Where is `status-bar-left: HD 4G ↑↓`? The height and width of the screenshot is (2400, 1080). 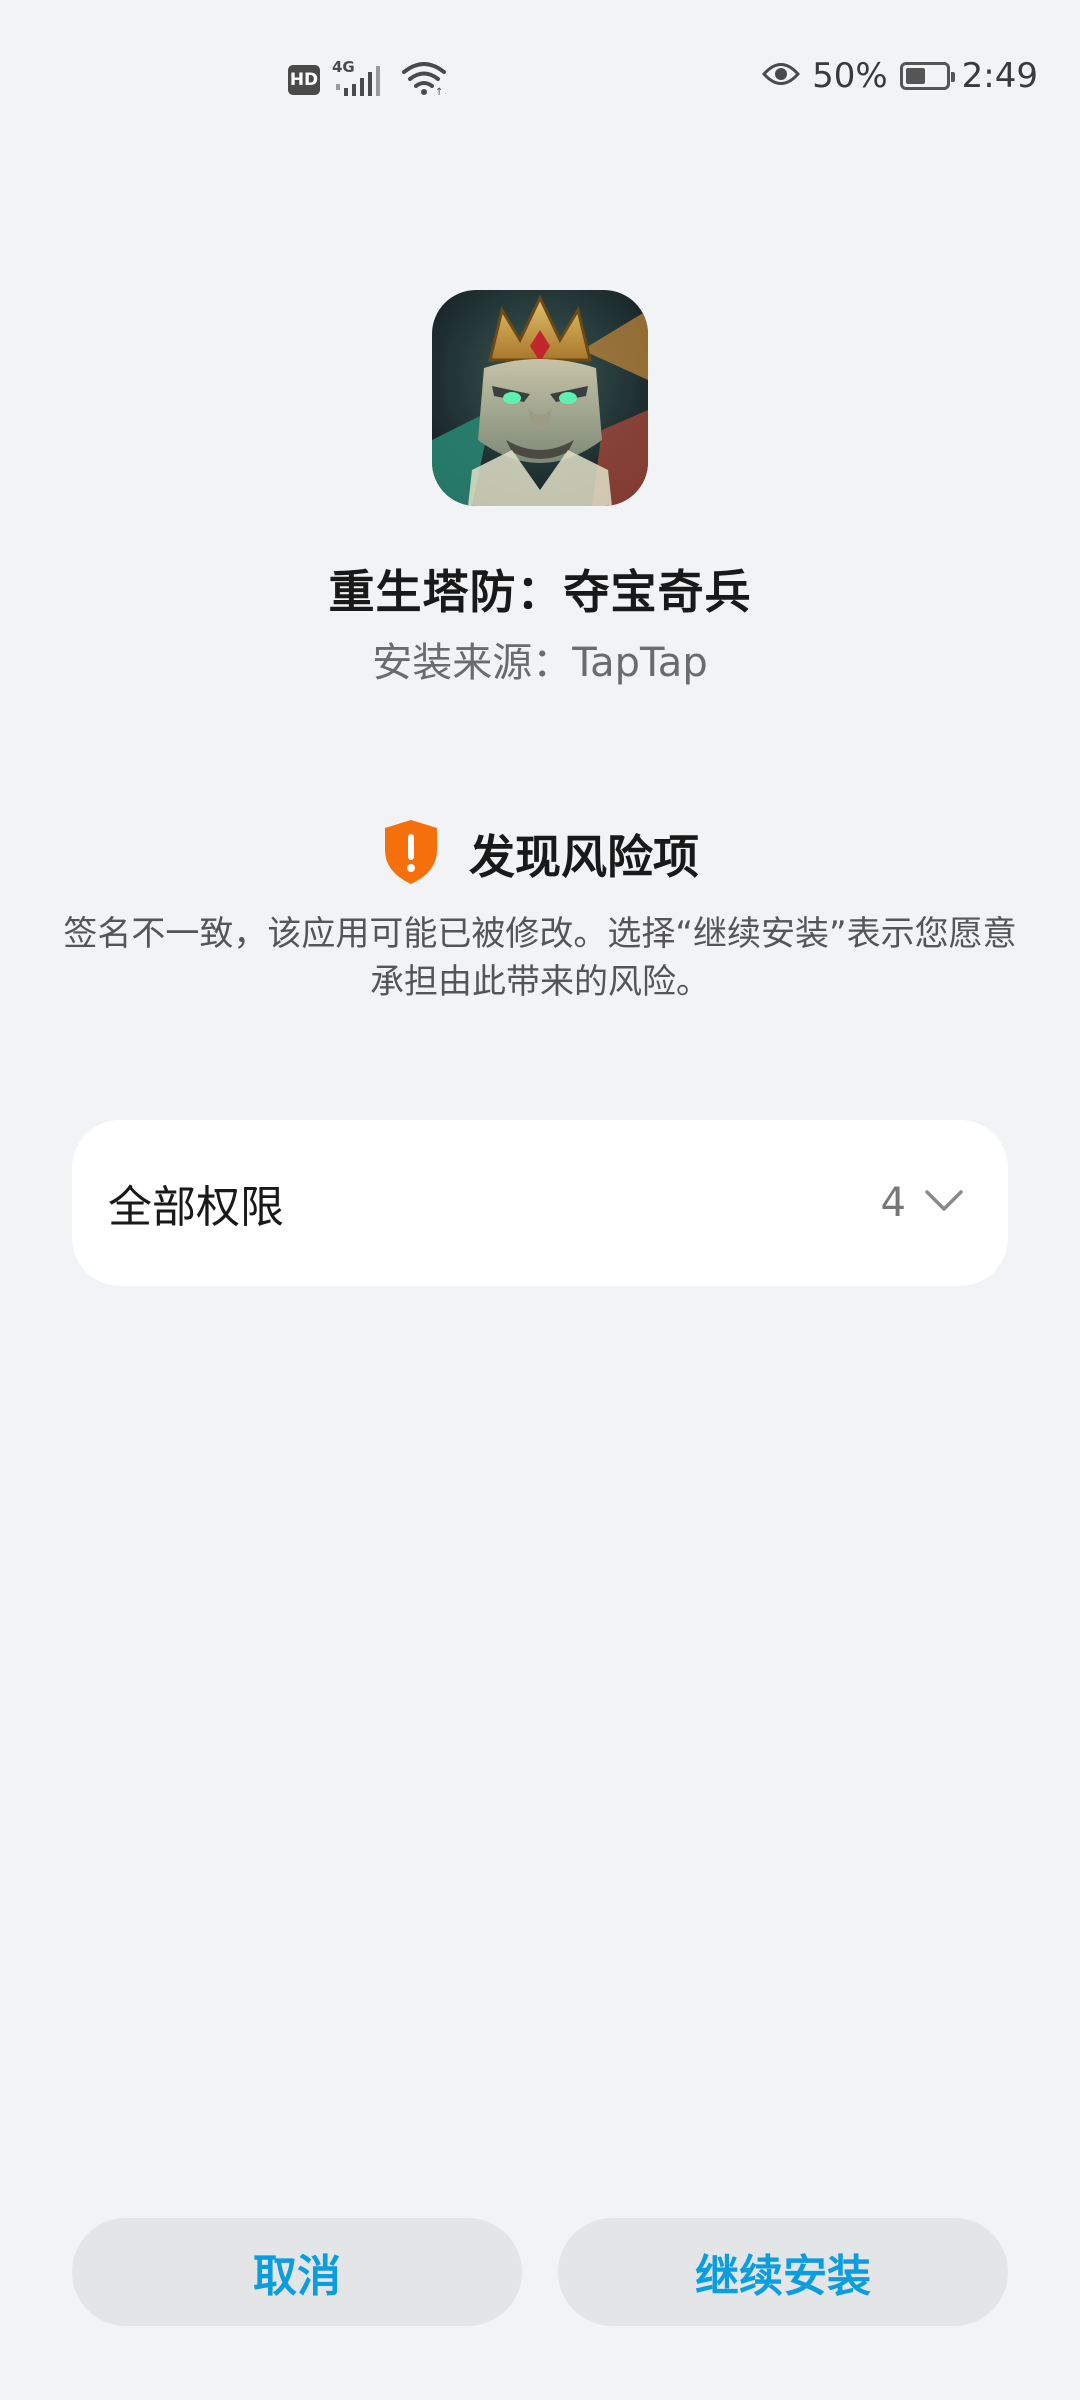 status-bar-left: HD 4G ↑↓ is located at coordinates (370, 79).